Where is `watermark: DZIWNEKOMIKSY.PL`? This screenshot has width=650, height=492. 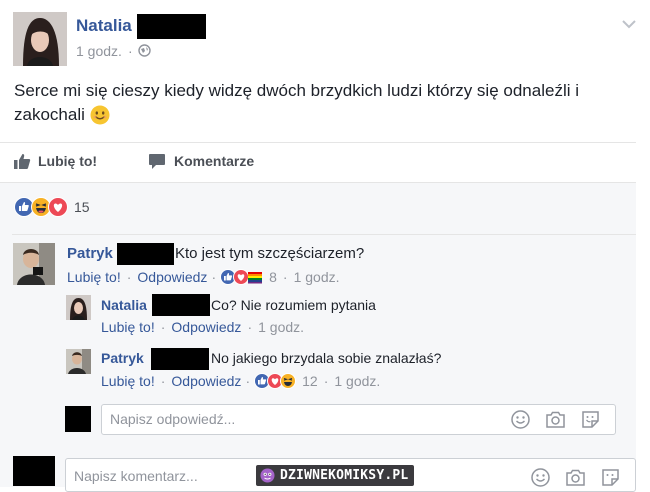 watermark: DZIWNEKOMIKSY.PL is located at coordinates (335, 475).